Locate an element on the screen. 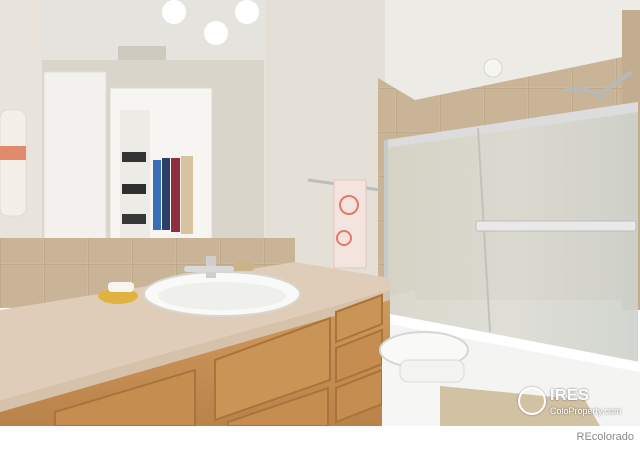 This screenshot has width=640, height=450. reflected-door is located at coordinates (75, 158).